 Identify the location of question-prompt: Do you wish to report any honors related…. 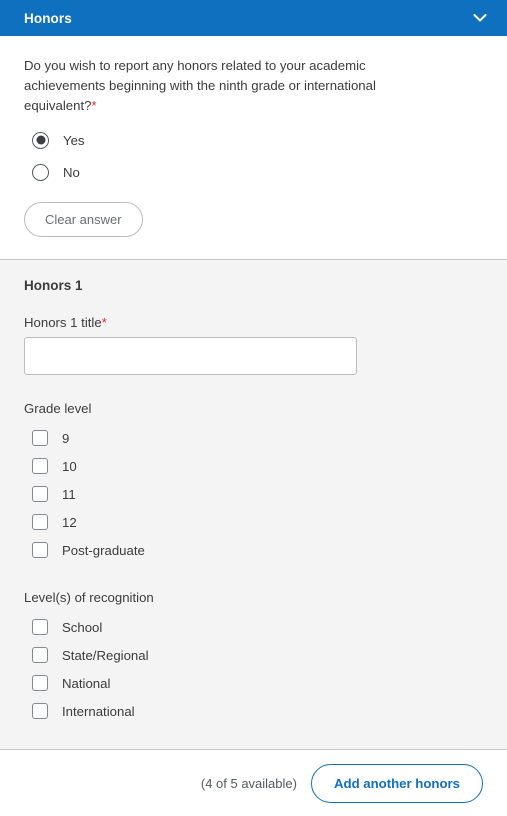
(219, 86).